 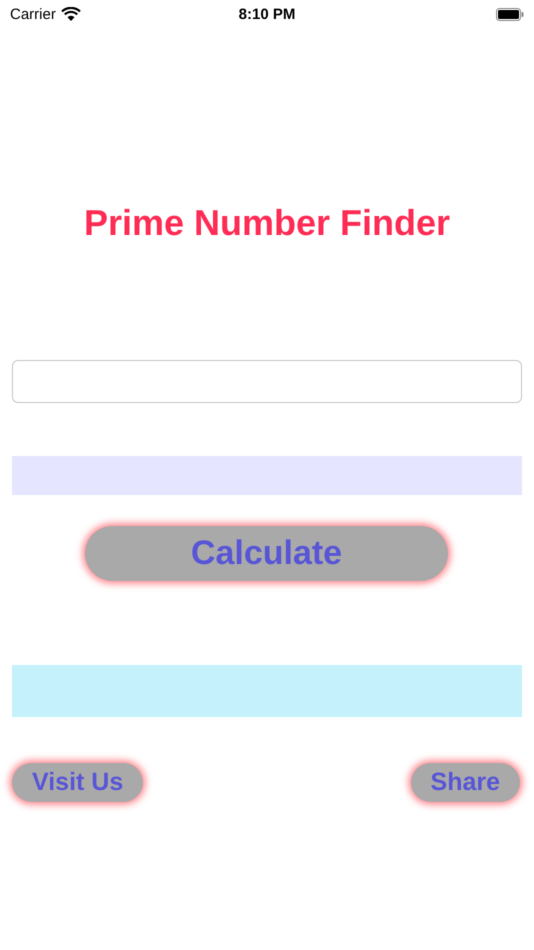 What do you see at coordinates (267, 223) in the screenshot?
I see `app-title: Prime Number Finder` at bounding box center [267, 223].